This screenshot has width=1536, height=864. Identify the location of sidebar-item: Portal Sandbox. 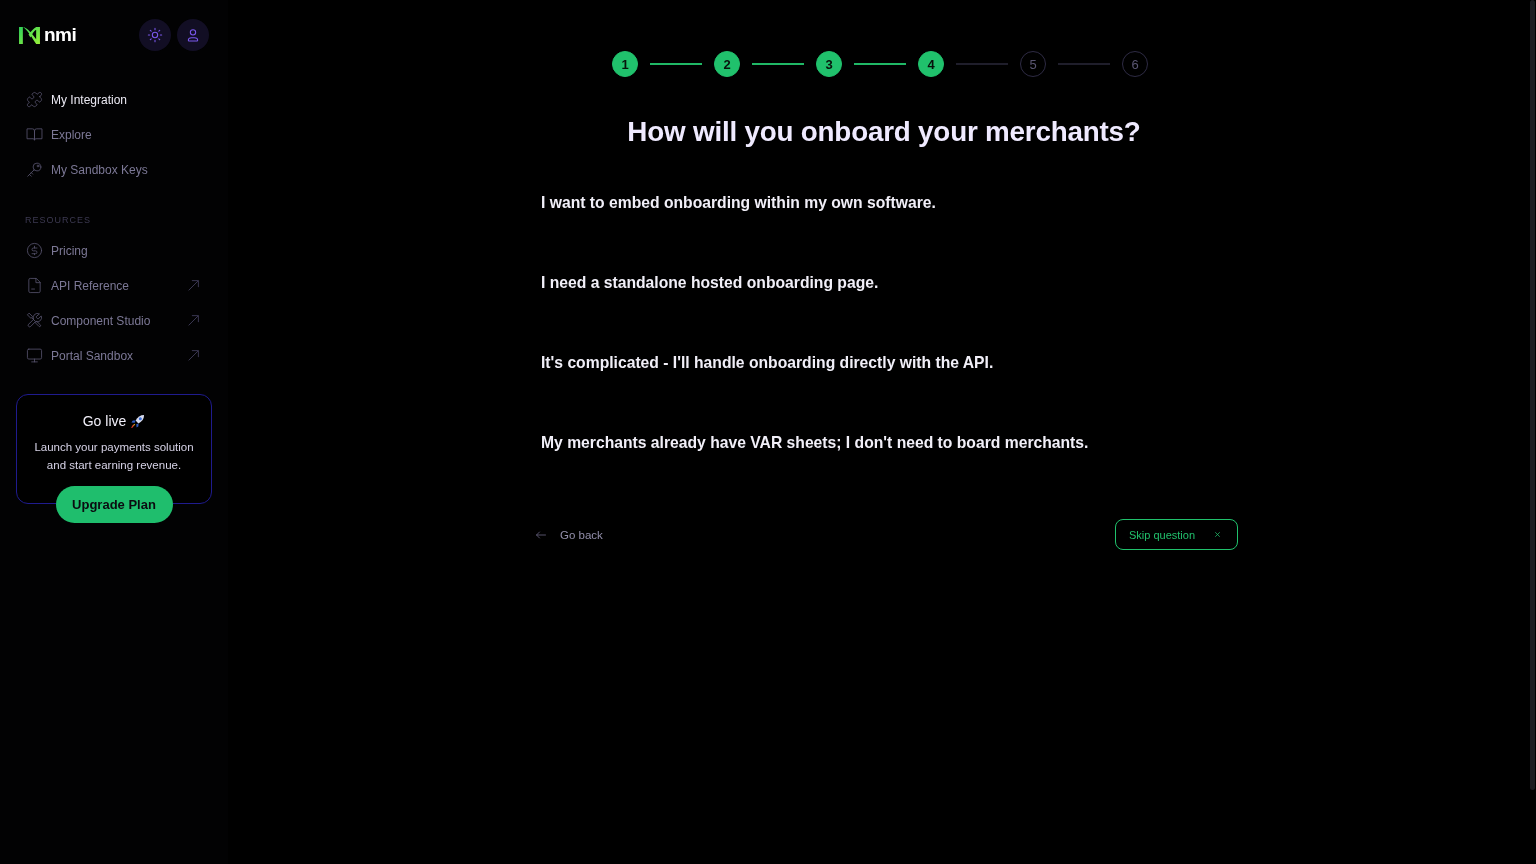
(114, 355).